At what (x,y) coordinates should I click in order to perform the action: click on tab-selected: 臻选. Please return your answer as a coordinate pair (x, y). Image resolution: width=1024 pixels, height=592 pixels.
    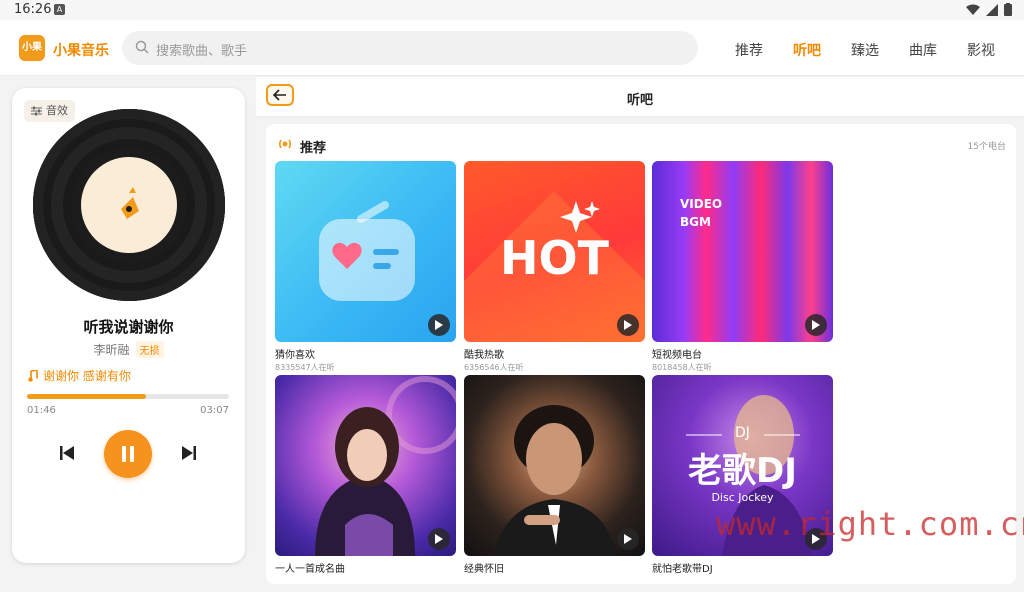
    Looking at the image, I should click on (865, 50).